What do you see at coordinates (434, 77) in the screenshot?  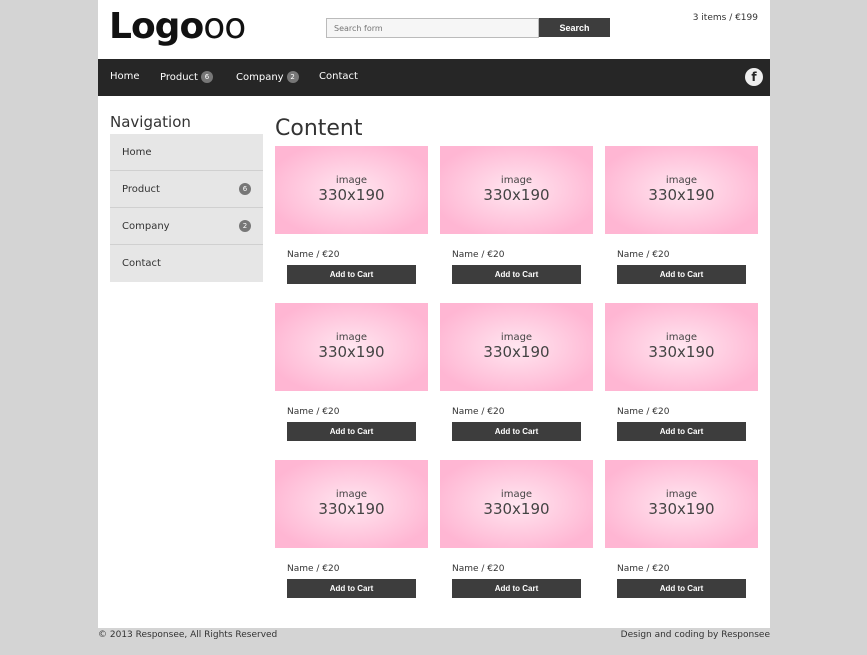 I see `top-nav: Home Product 6 Company 2 Contact f` at bounding box center [434, 77].